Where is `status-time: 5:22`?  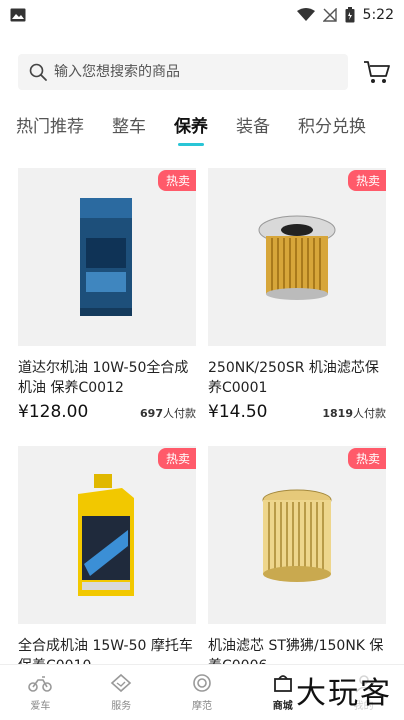 status-time: 5:22 is located at coordinates (378, 15).